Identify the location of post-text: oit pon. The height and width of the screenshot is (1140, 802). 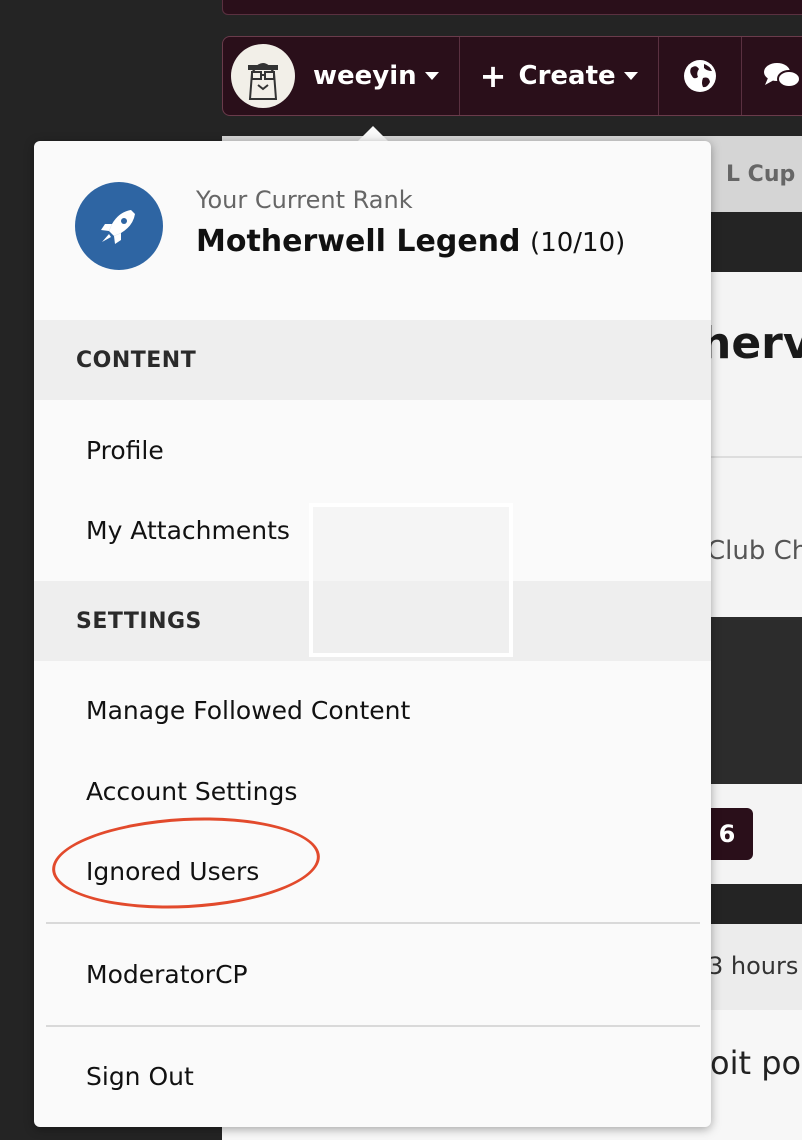
(756, 1063).